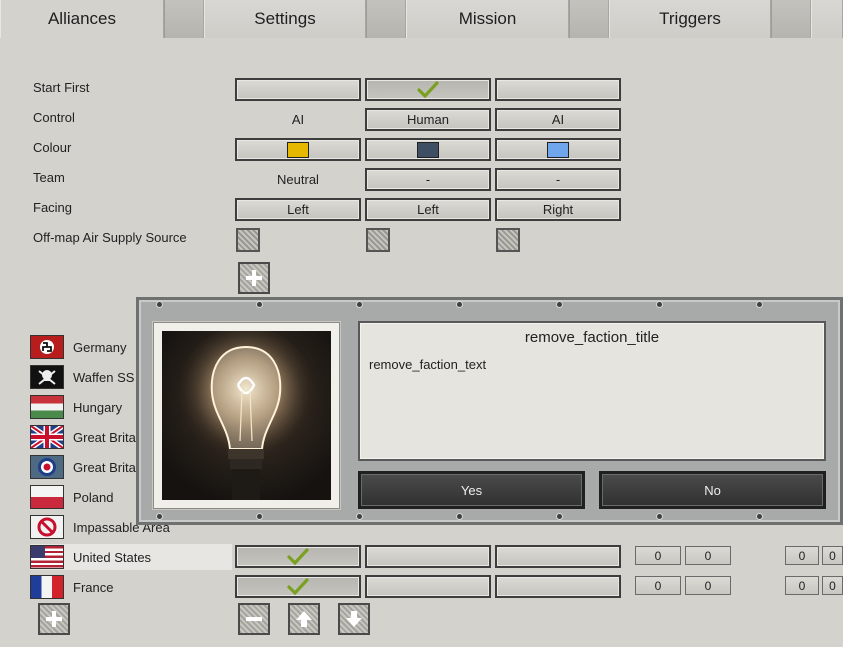 This screenshot has width=843, height=647. What do you see at coordinates (712, 490) in the screenshot?
I see `no-button: No` at bounding box center [712, 490].